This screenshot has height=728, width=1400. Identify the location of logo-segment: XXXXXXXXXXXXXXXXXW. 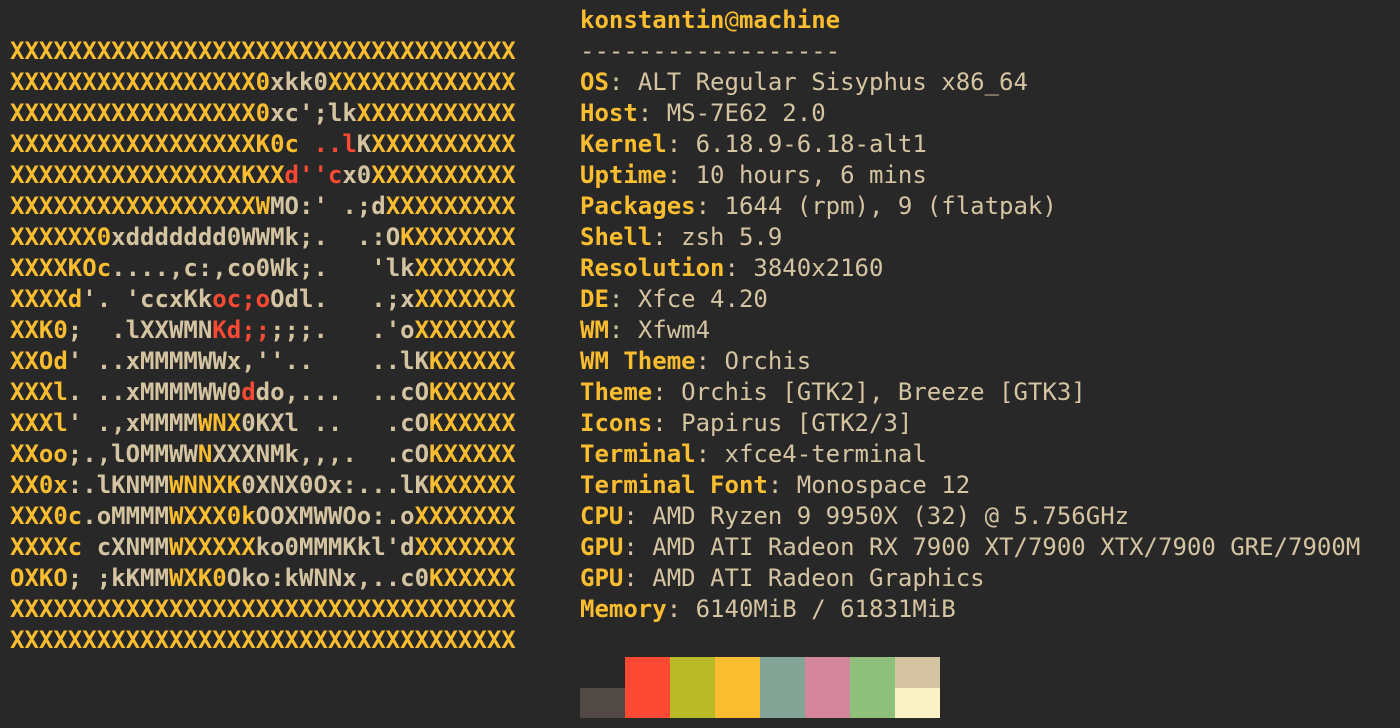
(140, 206).